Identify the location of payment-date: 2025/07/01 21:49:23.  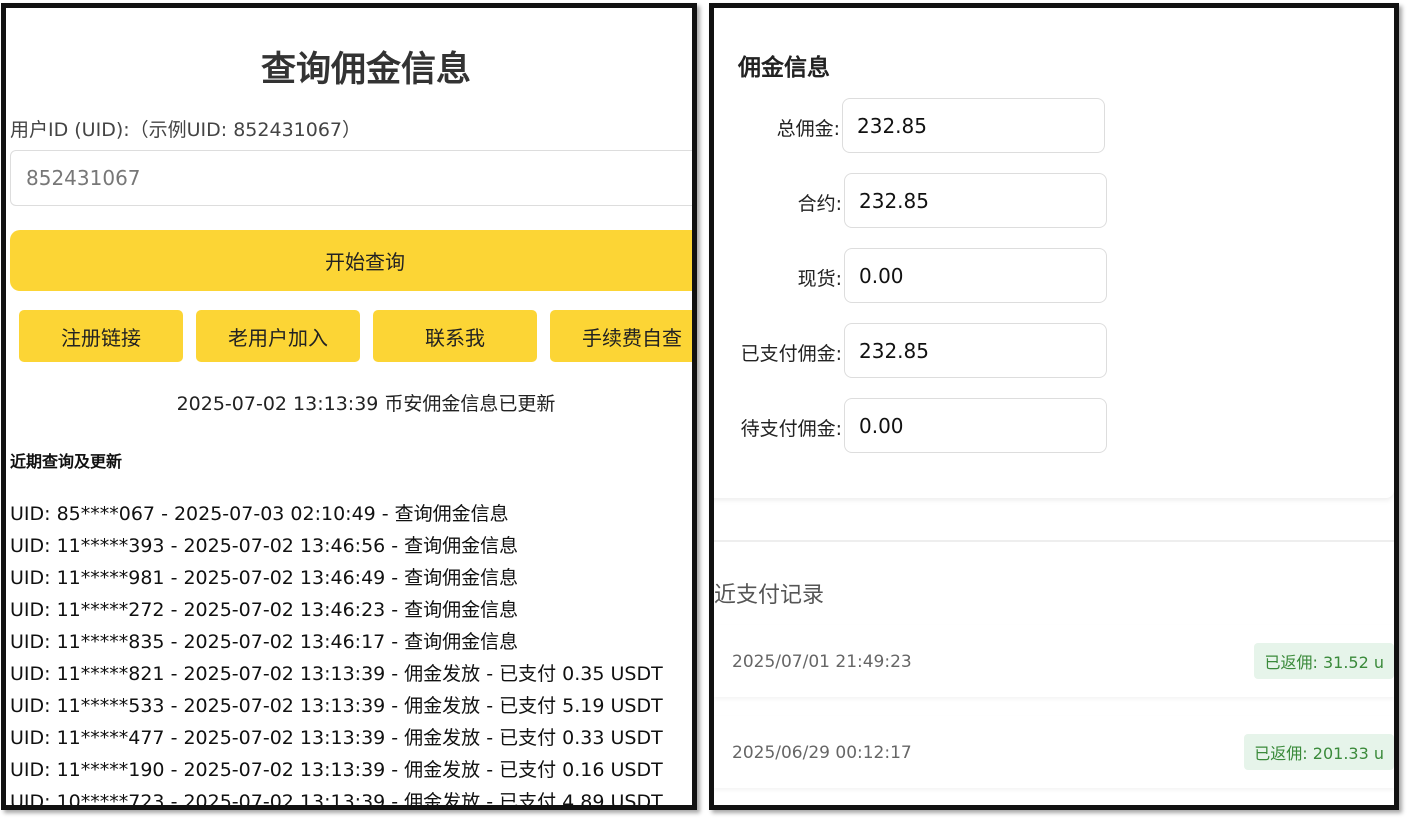
(822, 662).